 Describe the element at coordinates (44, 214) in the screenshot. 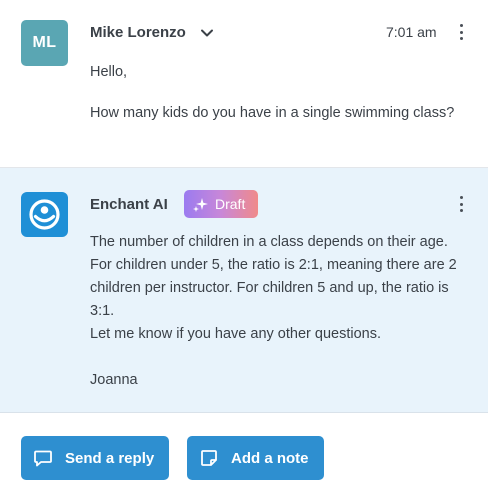

I see `enchant-ai-logo` at that location.